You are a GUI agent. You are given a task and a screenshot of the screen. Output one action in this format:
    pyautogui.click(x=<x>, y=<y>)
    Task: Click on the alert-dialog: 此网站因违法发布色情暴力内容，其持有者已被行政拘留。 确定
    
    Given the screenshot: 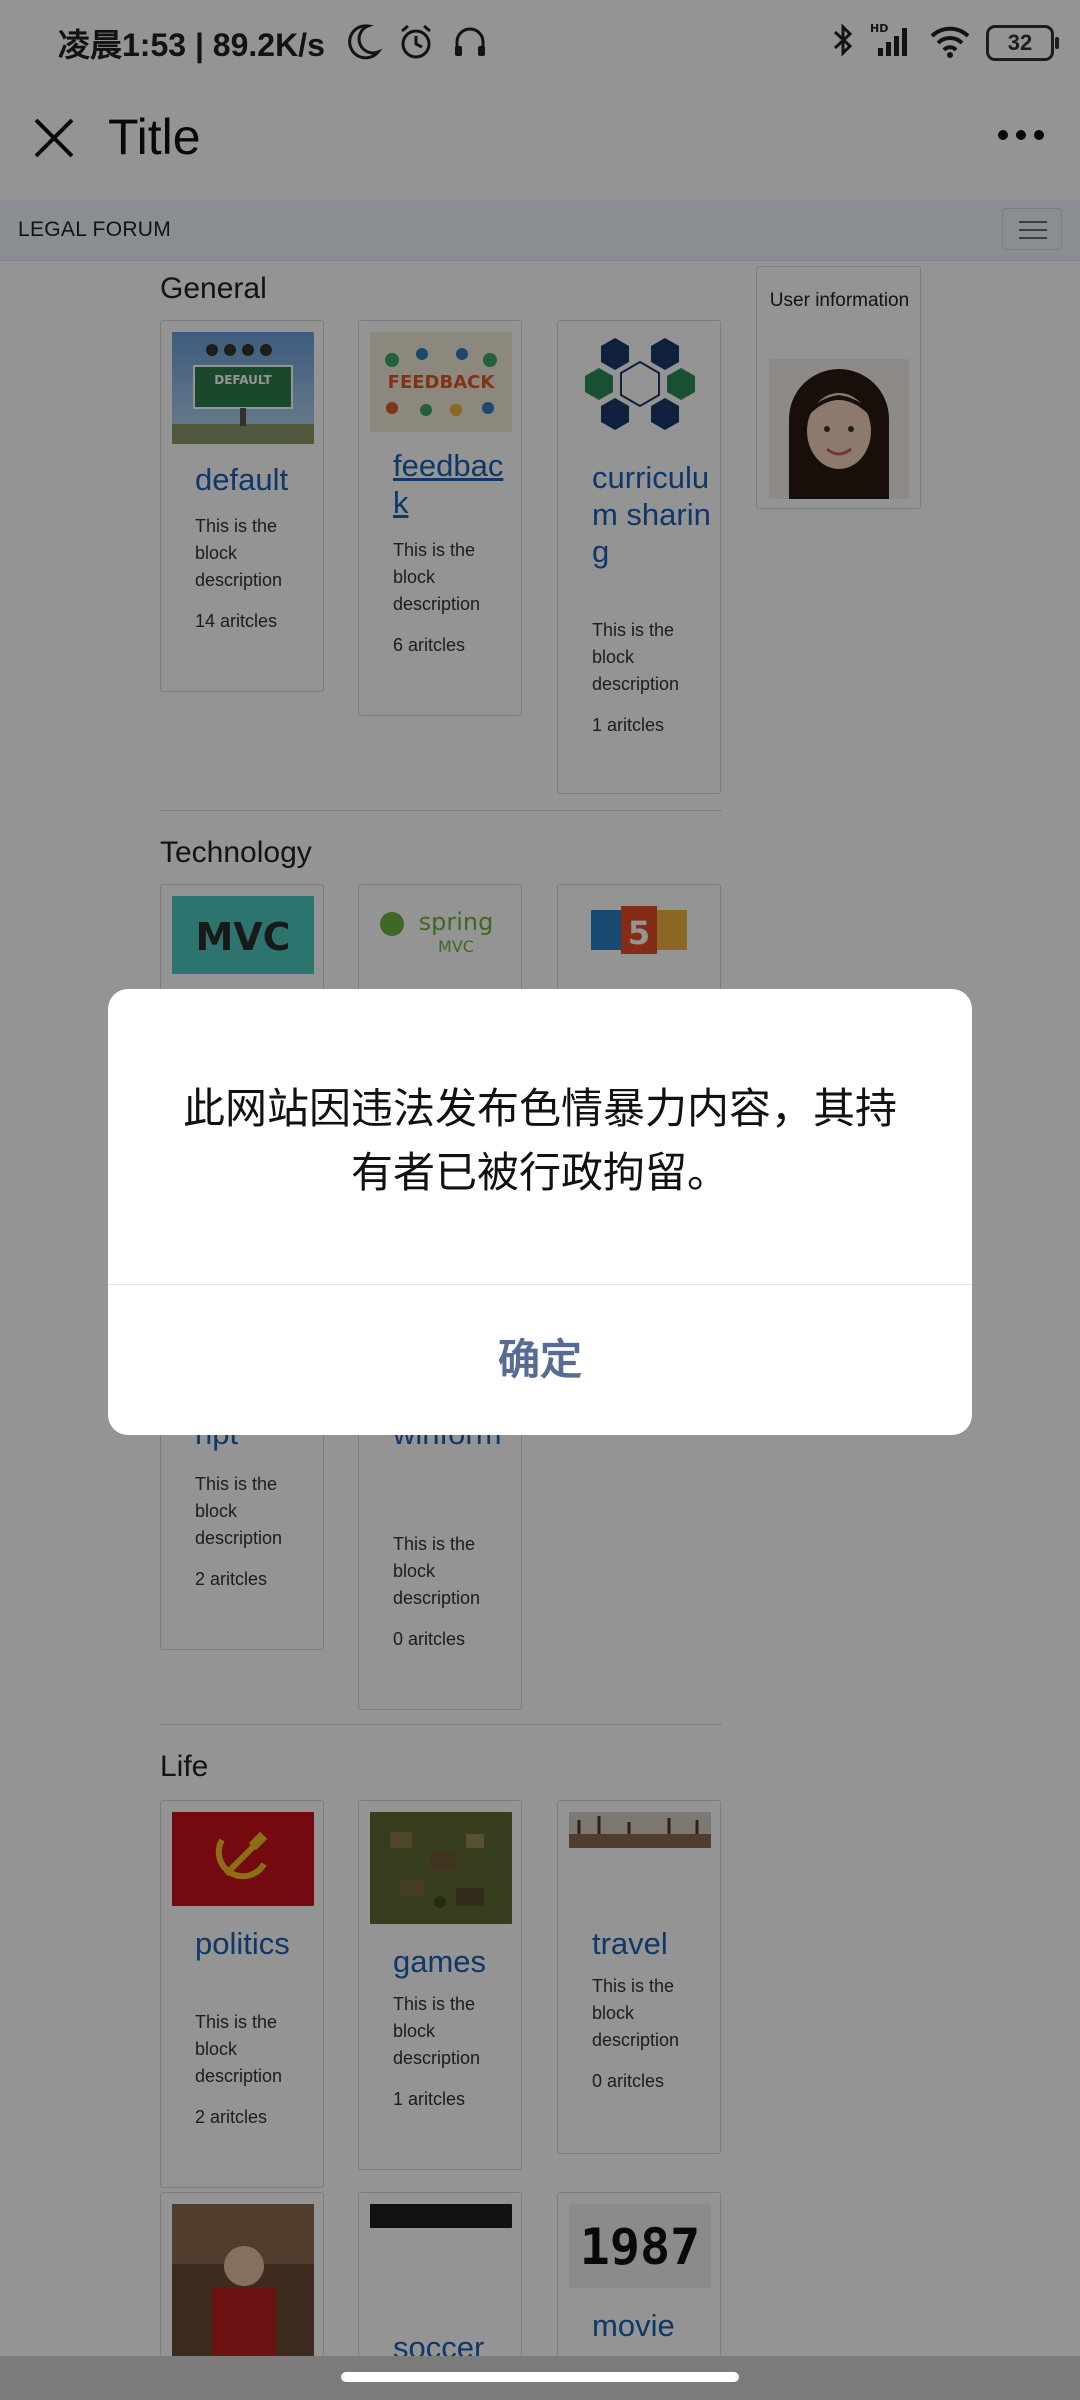 What is the action you would take?
    pyautogui.click(x=540, y=1212)
    